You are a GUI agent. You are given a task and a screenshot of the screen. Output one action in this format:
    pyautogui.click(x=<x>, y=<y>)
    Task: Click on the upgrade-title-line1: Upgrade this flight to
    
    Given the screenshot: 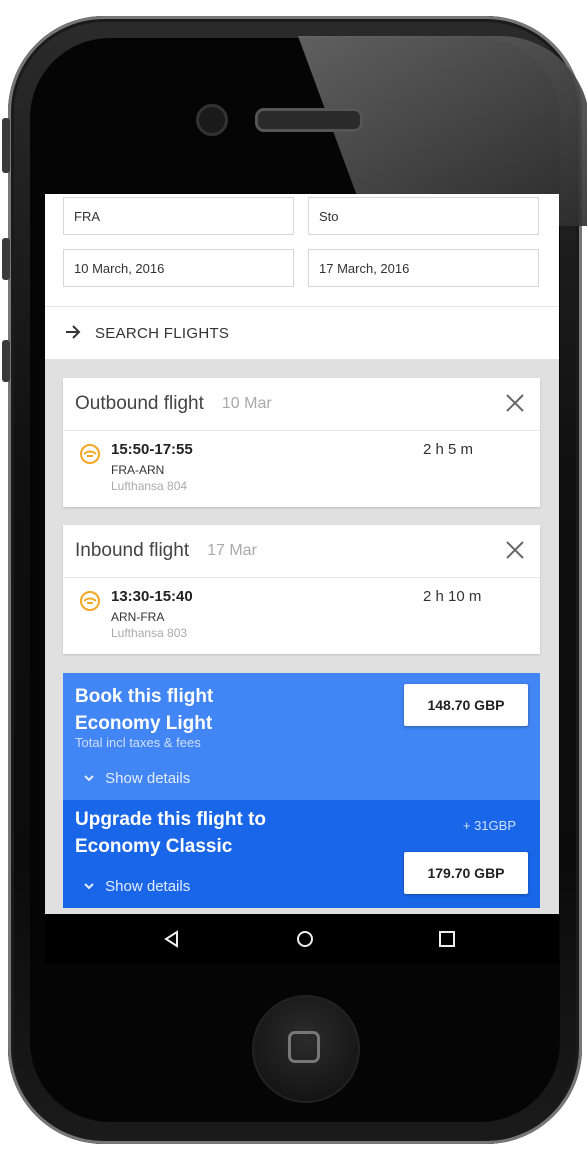 What is the action you would take?
    pyautogui.click(x=171, y=819)
    